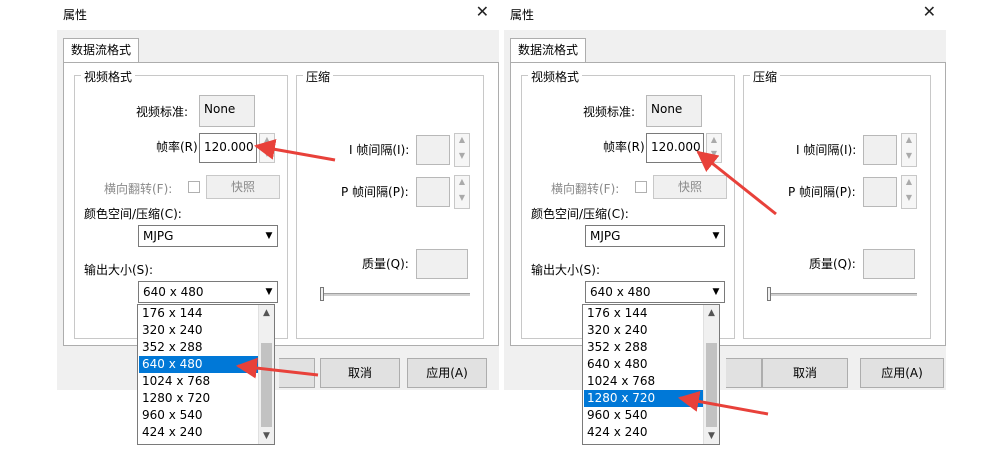  I want to click on arrow-left-framerate, so click(294, 150).